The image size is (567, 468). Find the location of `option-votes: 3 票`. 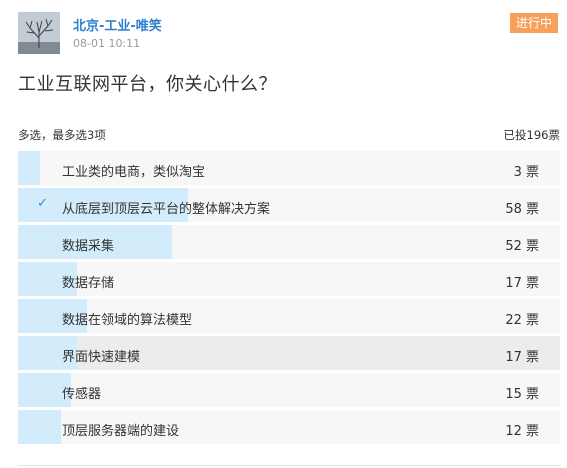

option-votes: 3 票 is located at coordinates (526, 172).